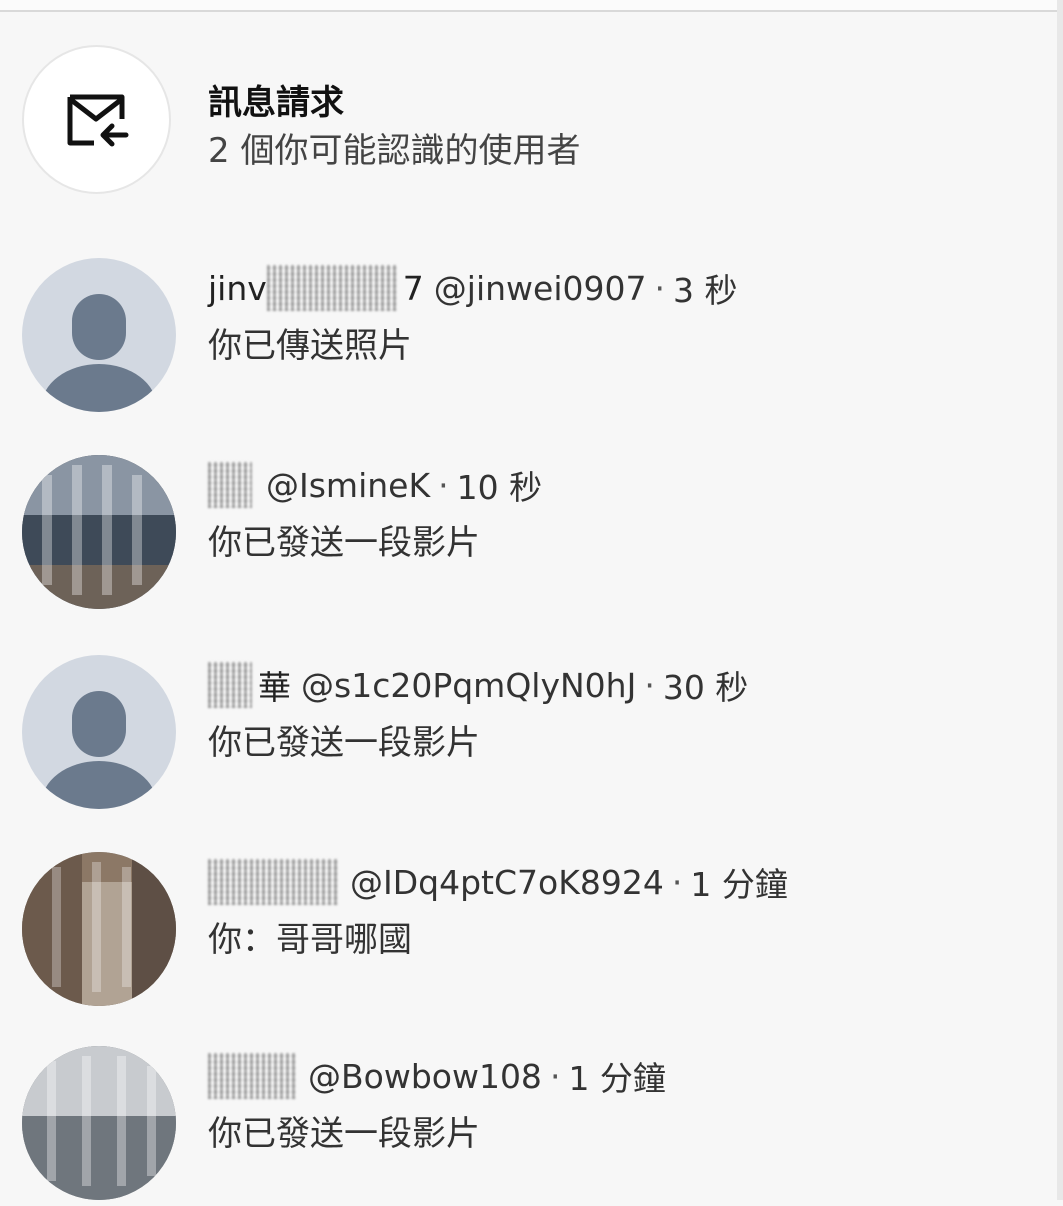 Image resolution: width=1063 pixels, height=1206 pixels. What do you see at coordinates (531, 6) in the screenshot?
I see `top-divider` at bounding box center [531, 6].